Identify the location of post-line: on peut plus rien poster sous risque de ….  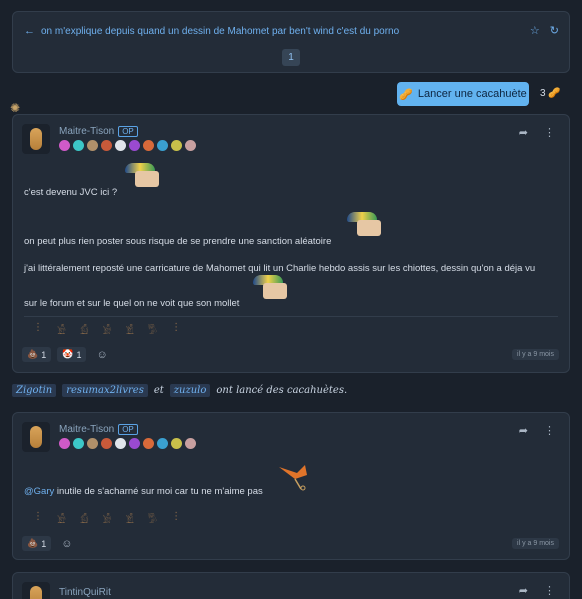
(178, 241).